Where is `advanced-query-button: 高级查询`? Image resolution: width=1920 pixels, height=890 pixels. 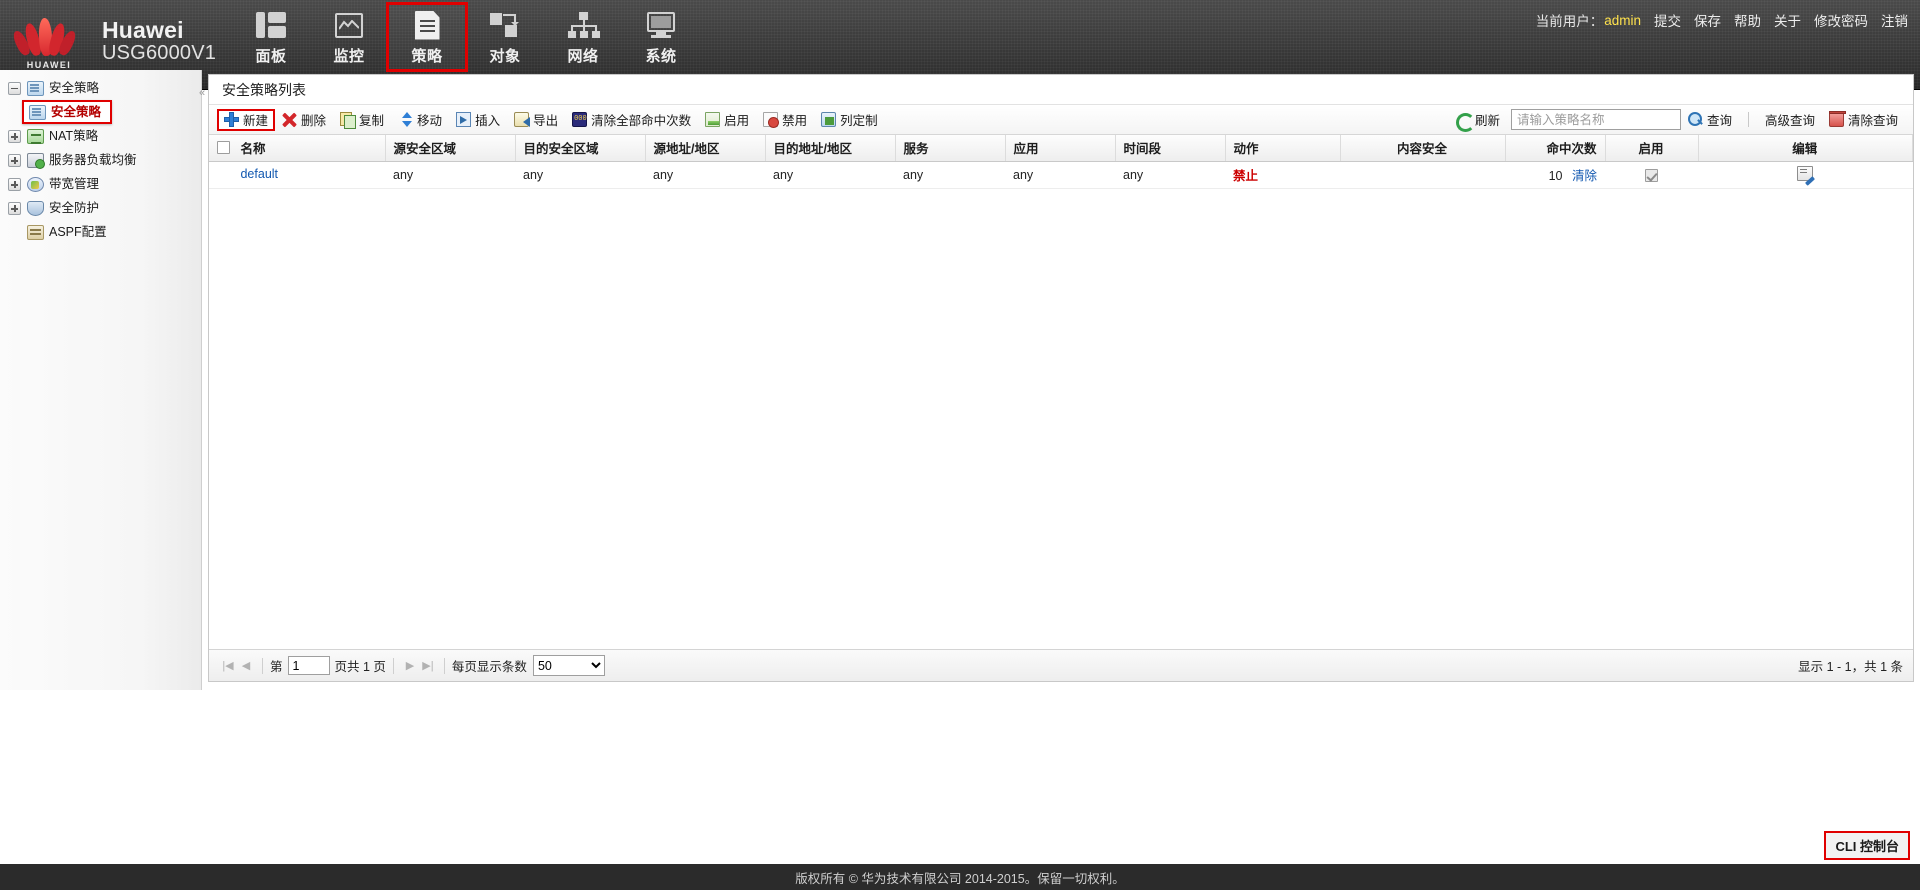 advanced-query-button: 高级查询 is located at coordinates (1790, 120).